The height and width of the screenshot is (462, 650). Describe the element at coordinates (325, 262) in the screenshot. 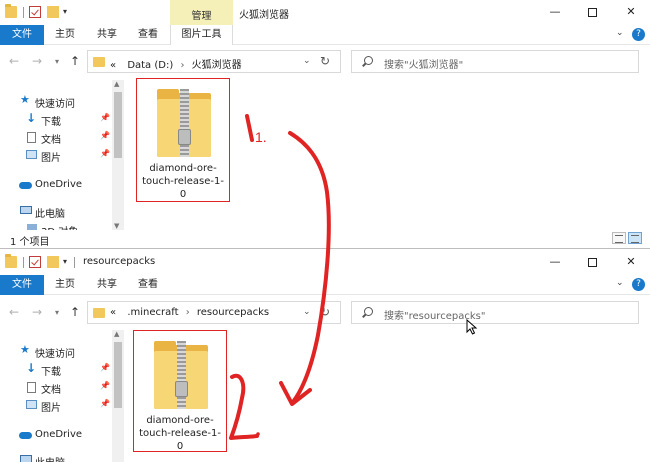

I see `title-bar: ▾ resourcepacks — ✕` at that location.